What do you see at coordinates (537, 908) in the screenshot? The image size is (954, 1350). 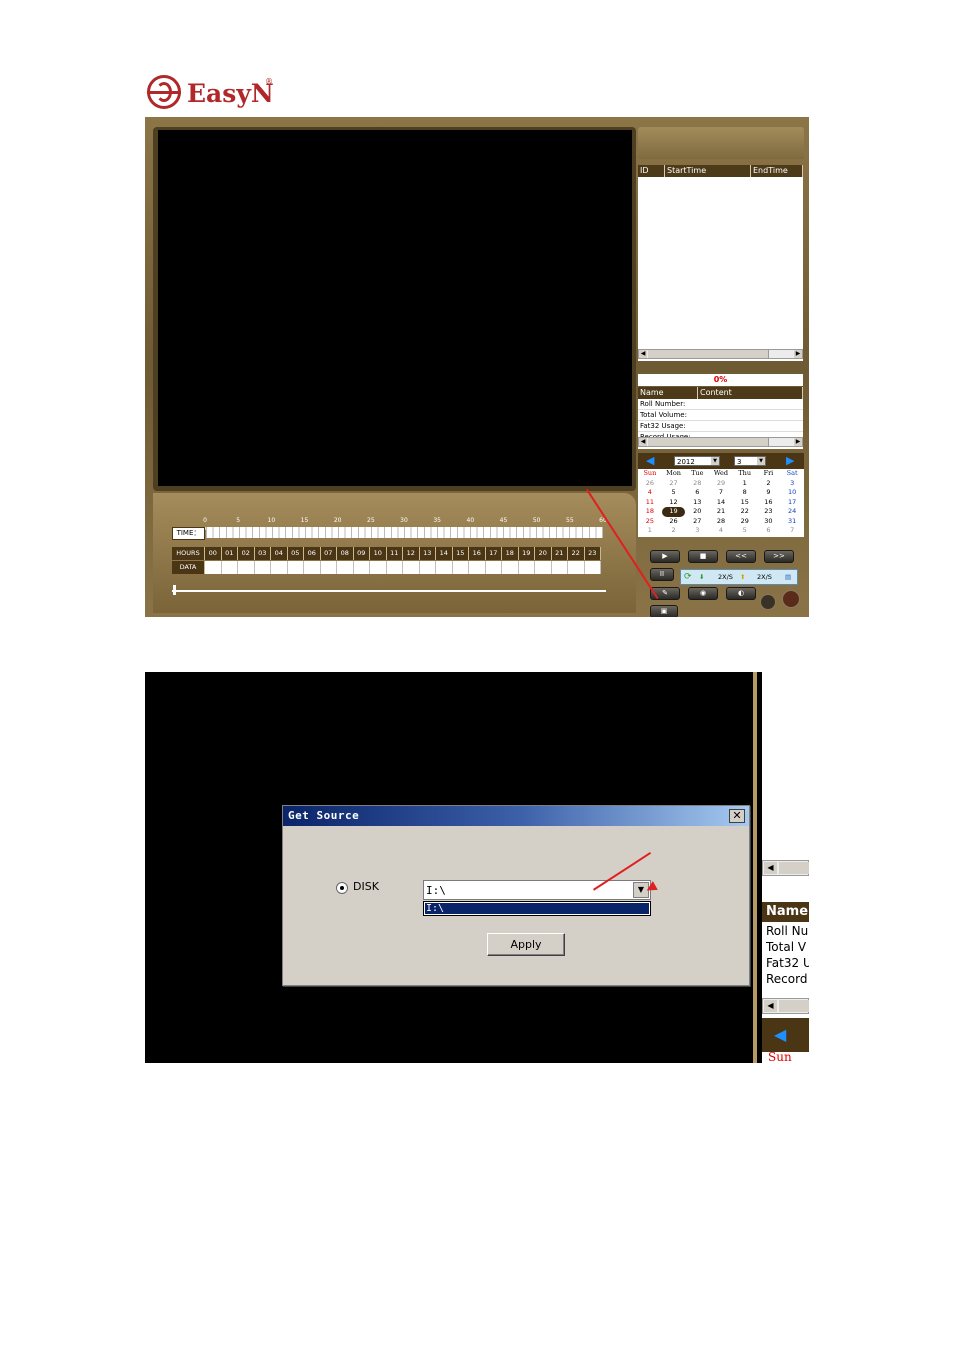 I see `source-dropdown-list: I:\` at bounding box center [537, 908].